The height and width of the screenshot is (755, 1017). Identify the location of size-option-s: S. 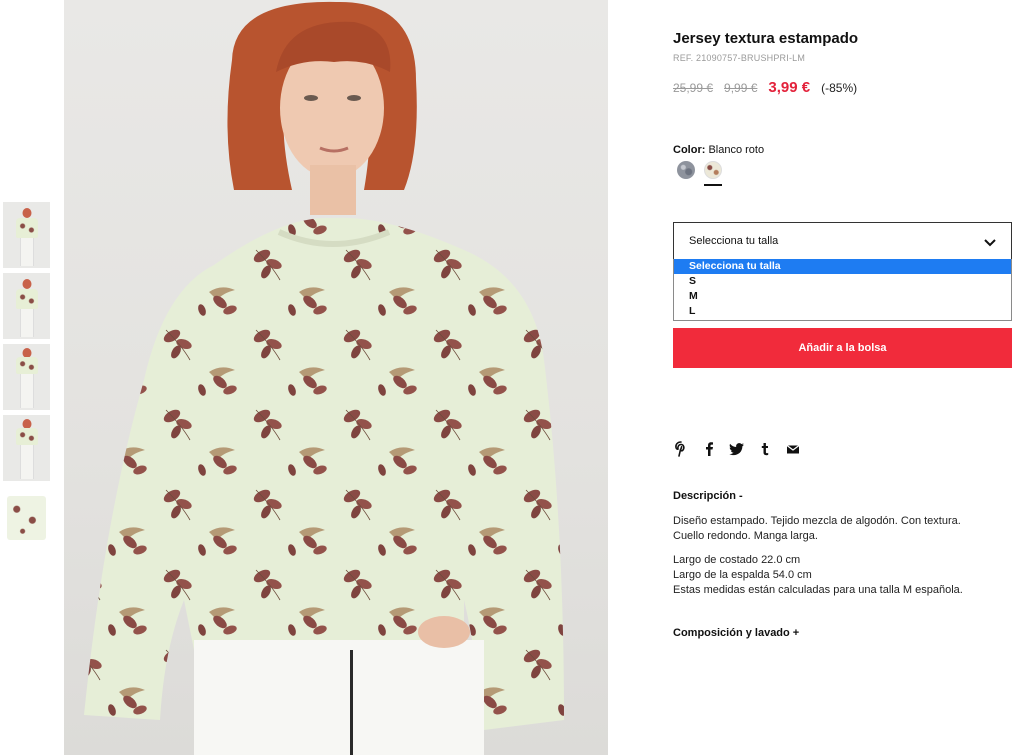
(842, 281).